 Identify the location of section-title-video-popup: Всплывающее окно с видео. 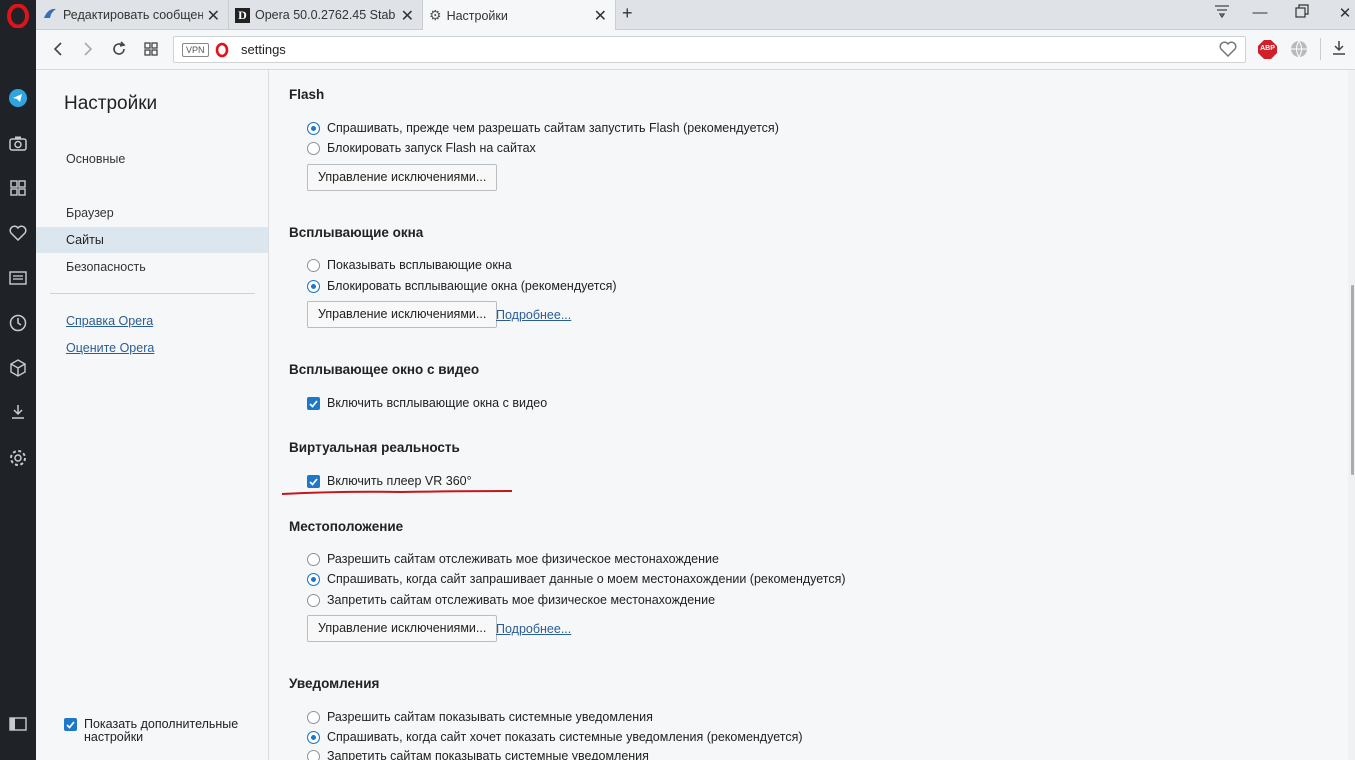
(384, 369).